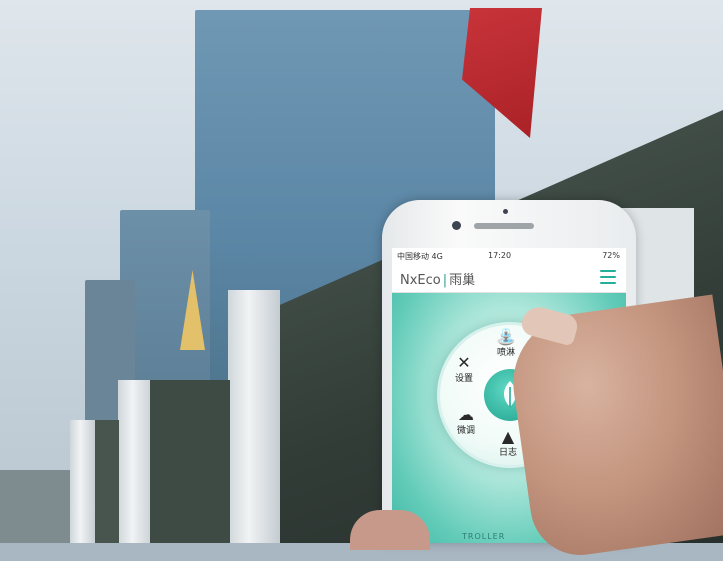 This screenshot has height=561, width=723. What do you see at coordinates (611, 255) in the screenshot?
I see `battery-level: 72%` at bounding box center [611, 255].